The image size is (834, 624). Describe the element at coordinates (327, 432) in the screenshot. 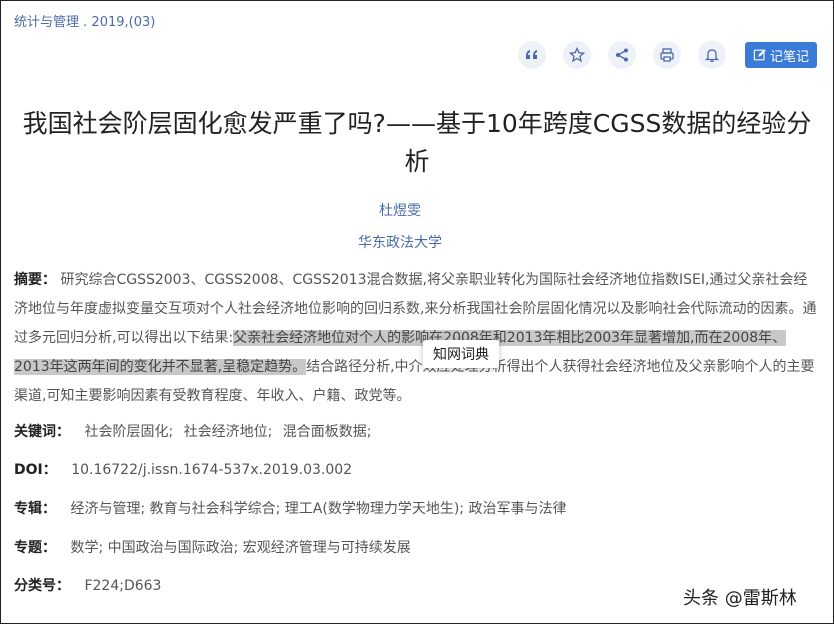

I see `keyword-link: 混合面板数据;` at that location.